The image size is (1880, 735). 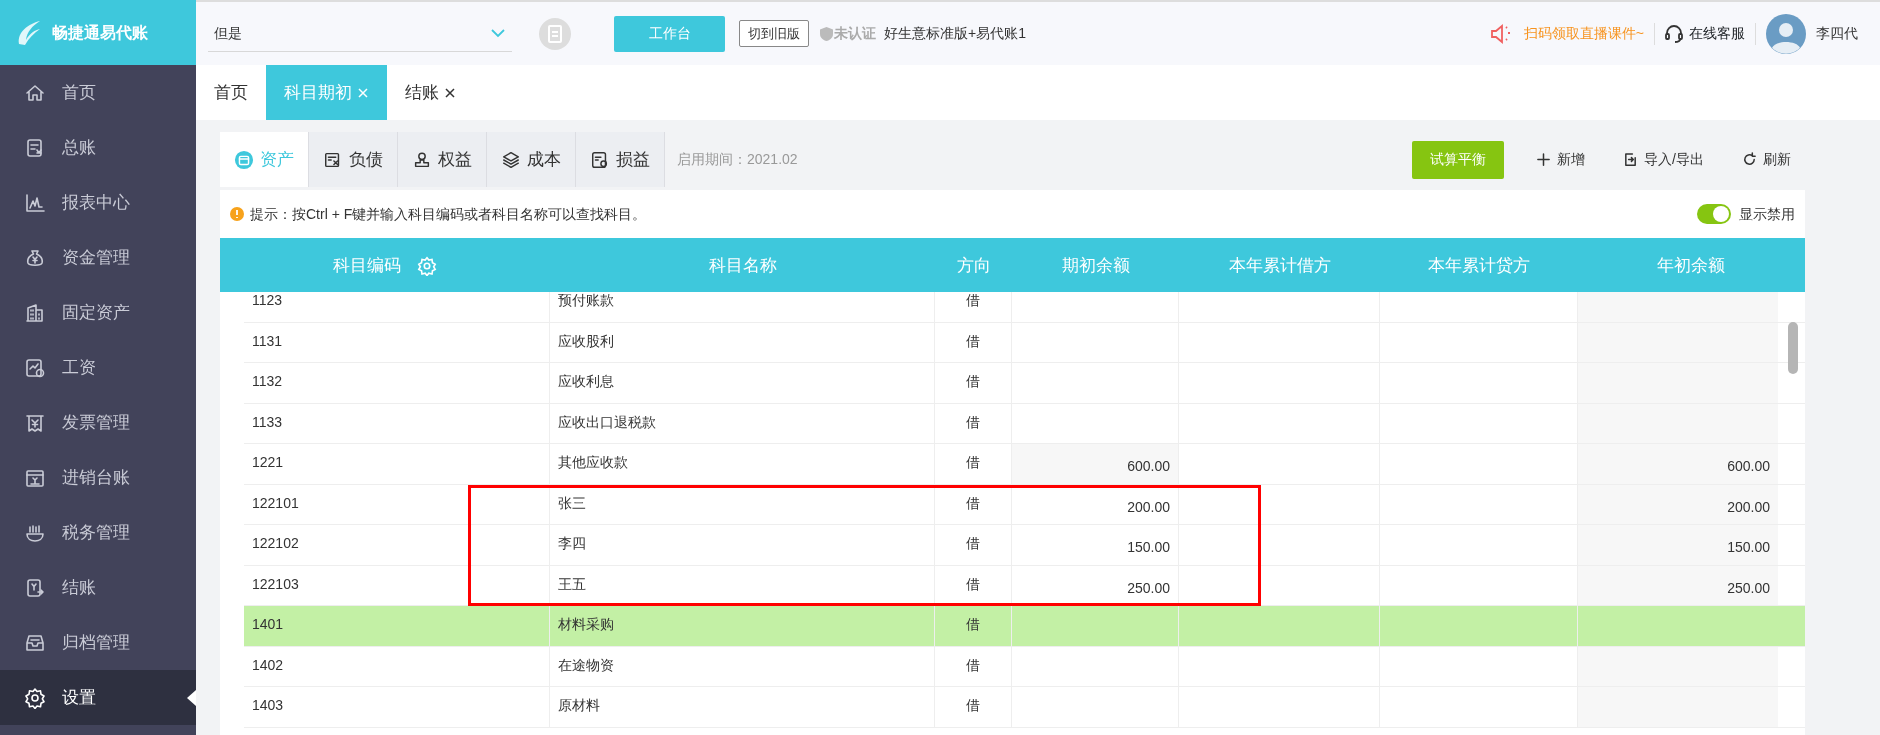 I want to click on table-row: 1133 应收出口退税款 借, so click(x=1024, y=423).